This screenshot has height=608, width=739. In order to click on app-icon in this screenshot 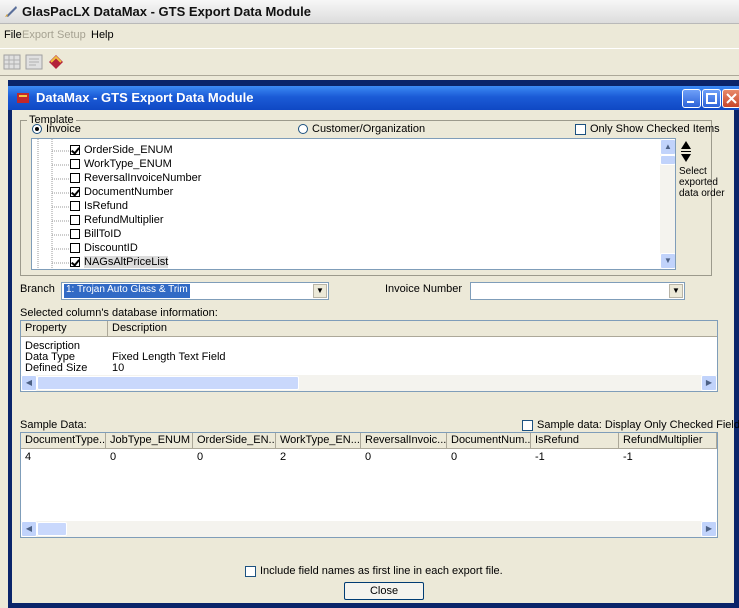, I will do `click(11, 11)`.